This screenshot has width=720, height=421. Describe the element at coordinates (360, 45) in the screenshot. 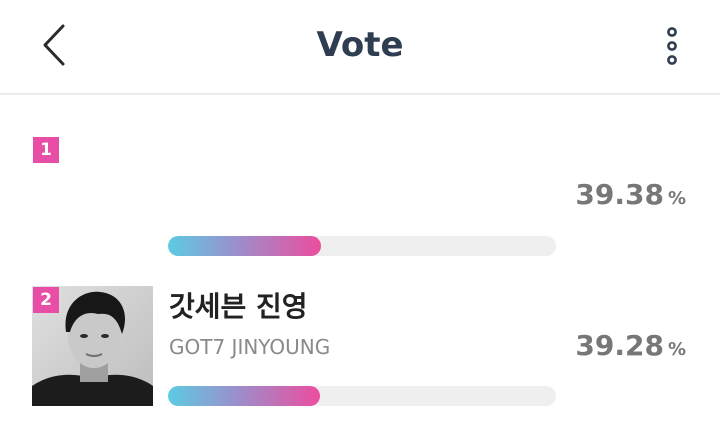

I see `page-title: Vote` at that location.